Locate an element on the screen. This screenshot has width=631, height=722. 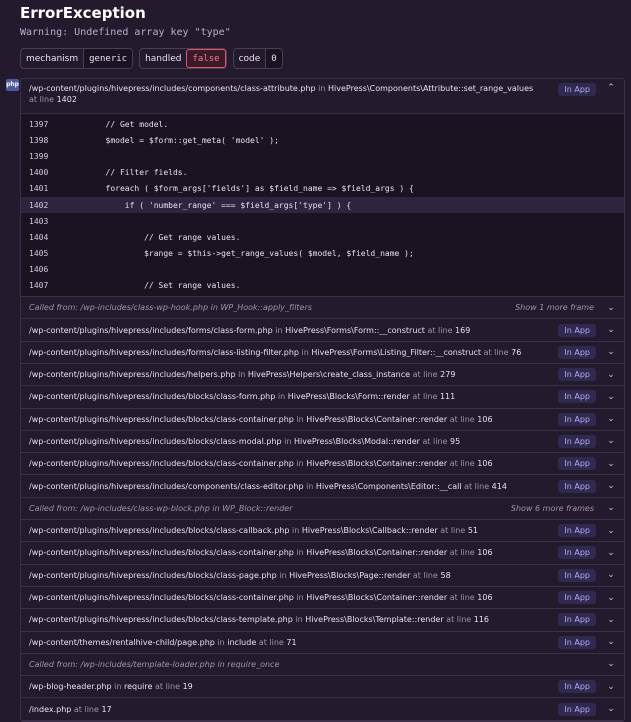
show-more-frames: Show 1 more frame is located at coordinates (554, 307).